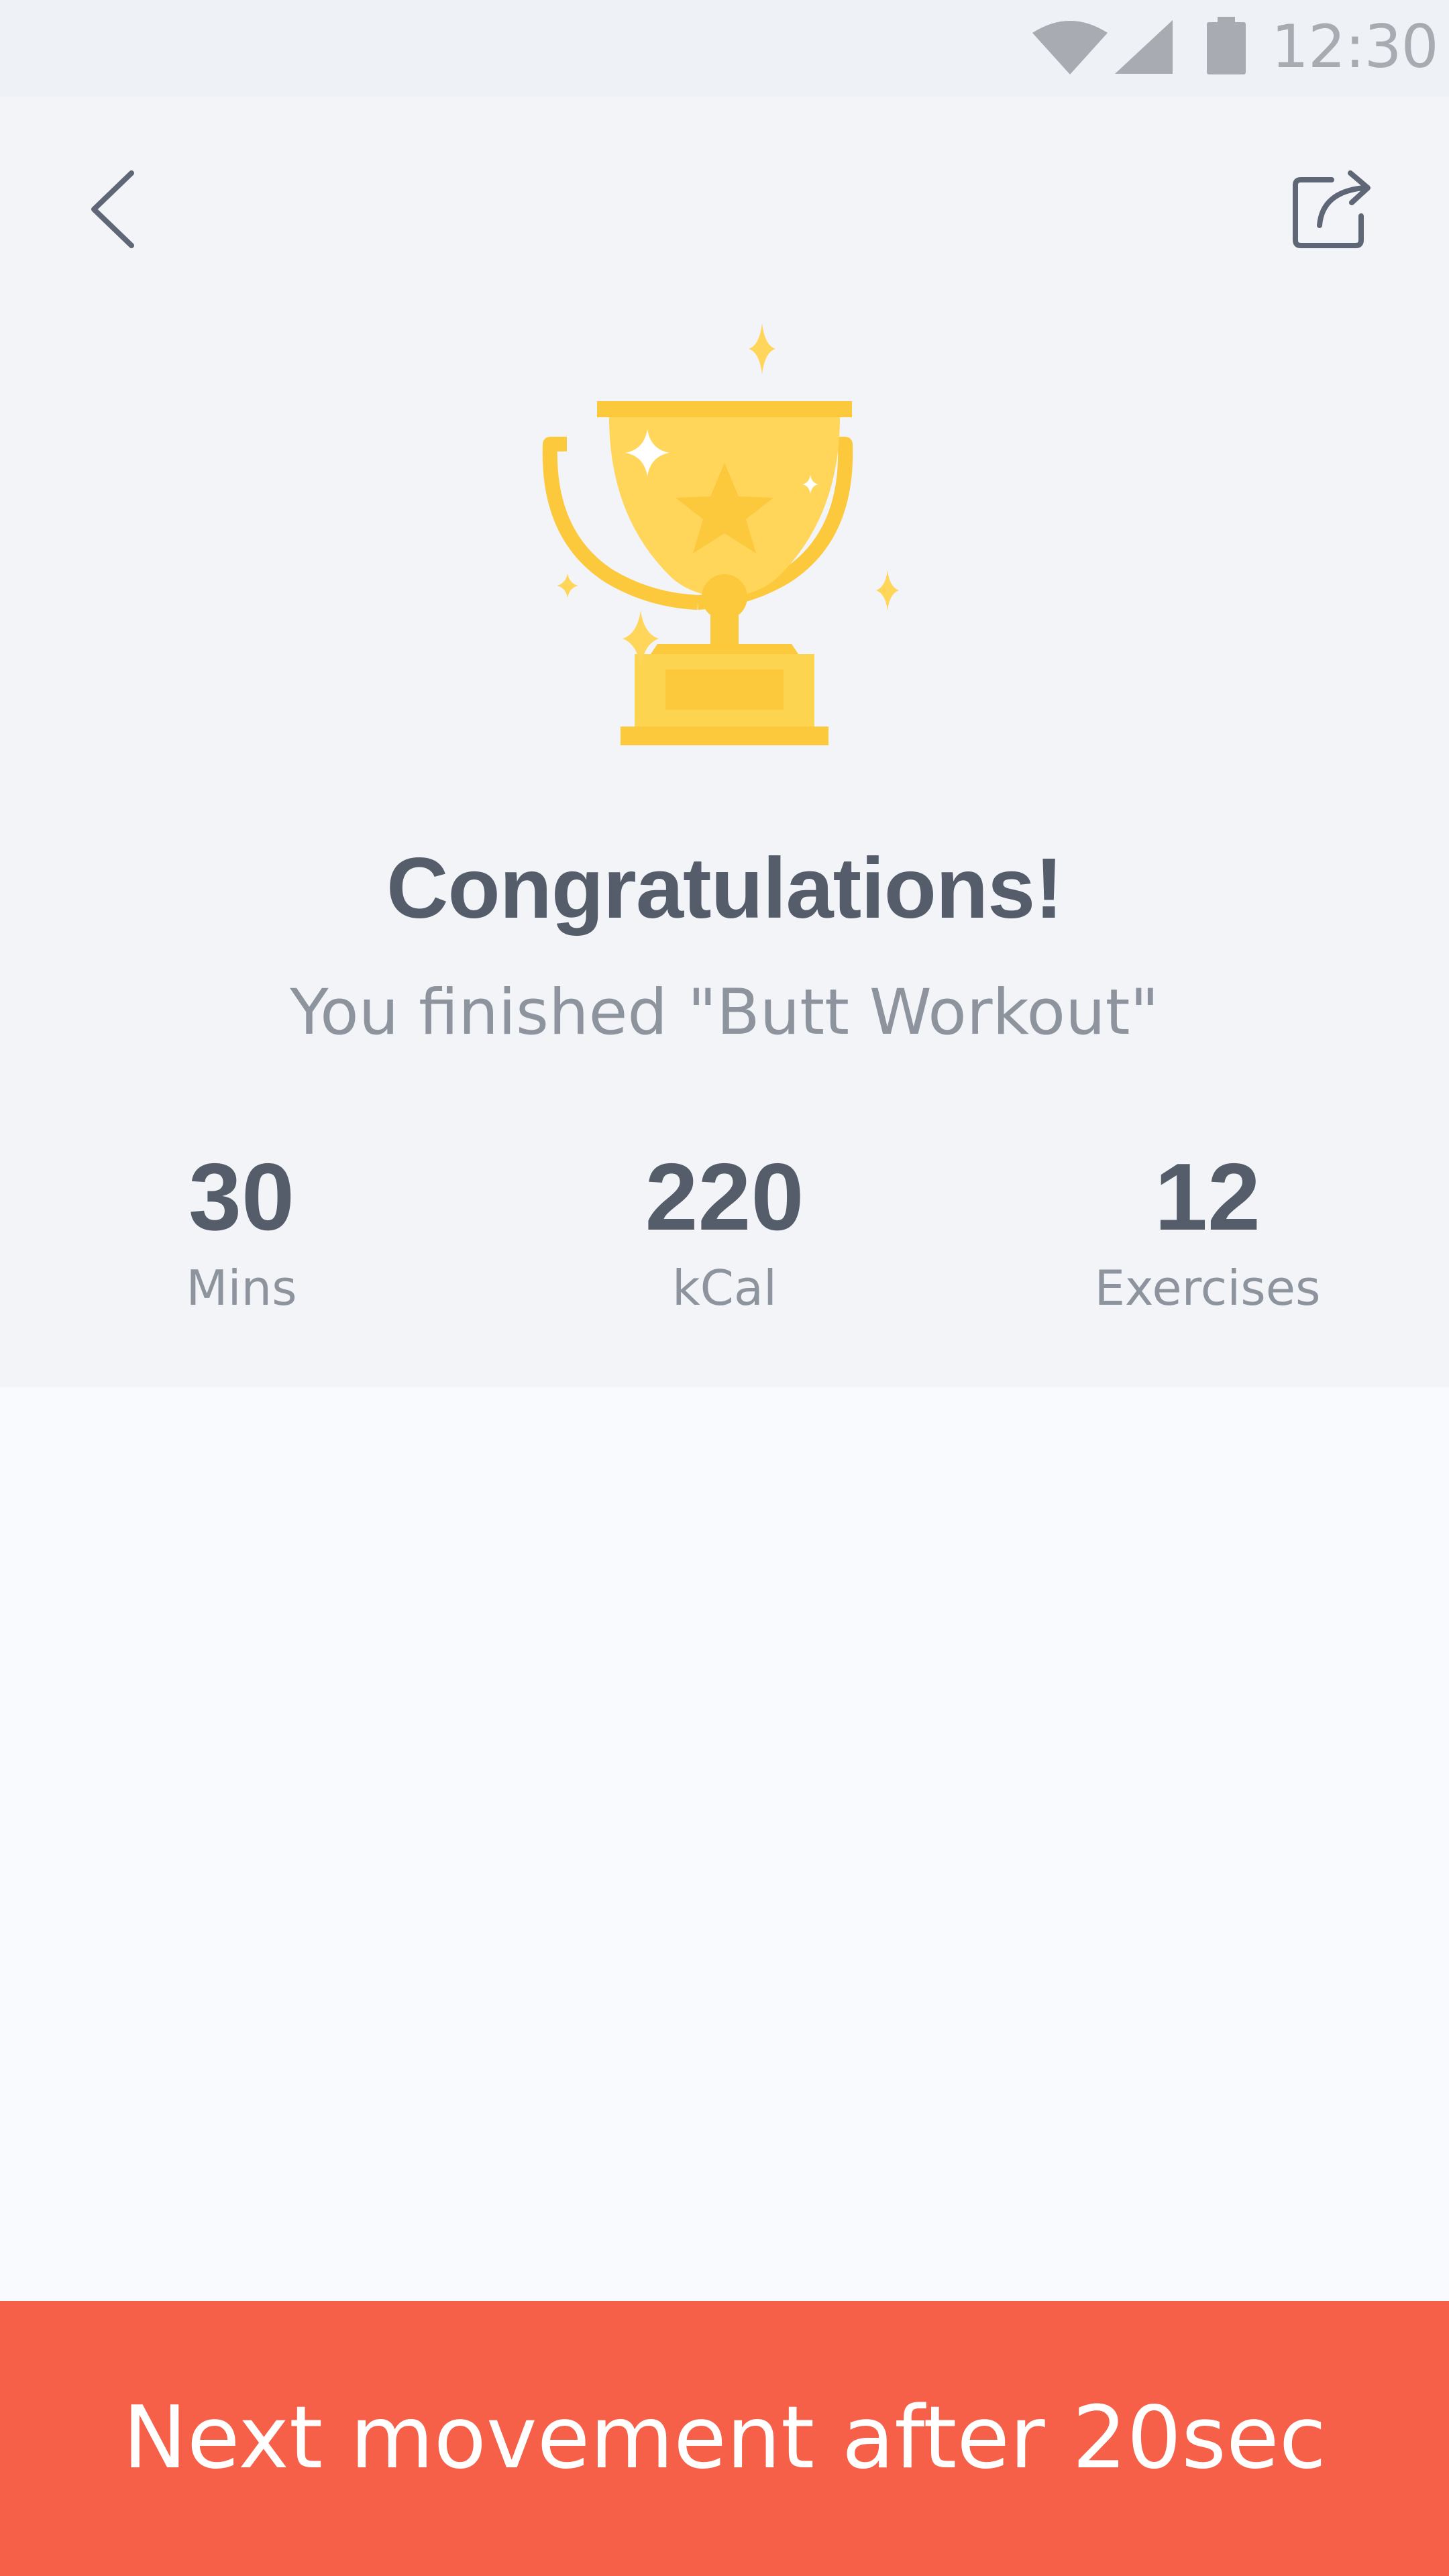 The height and width of the screenshot is (2576, 1449). I want to click on stat-exercises: 12 Exercises, so click(1207, 1229).